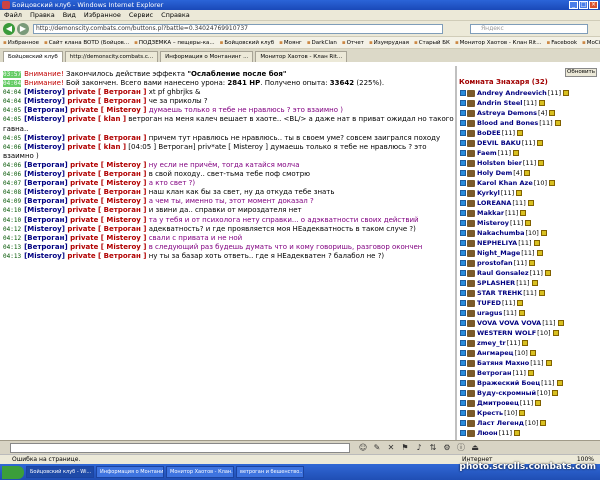 The image size is (600, 480). What do you see at coordinates (247, 42) in the screenshot?
I see `favorite-link: Бойцовский клуб` at bounding box center [247, 42].